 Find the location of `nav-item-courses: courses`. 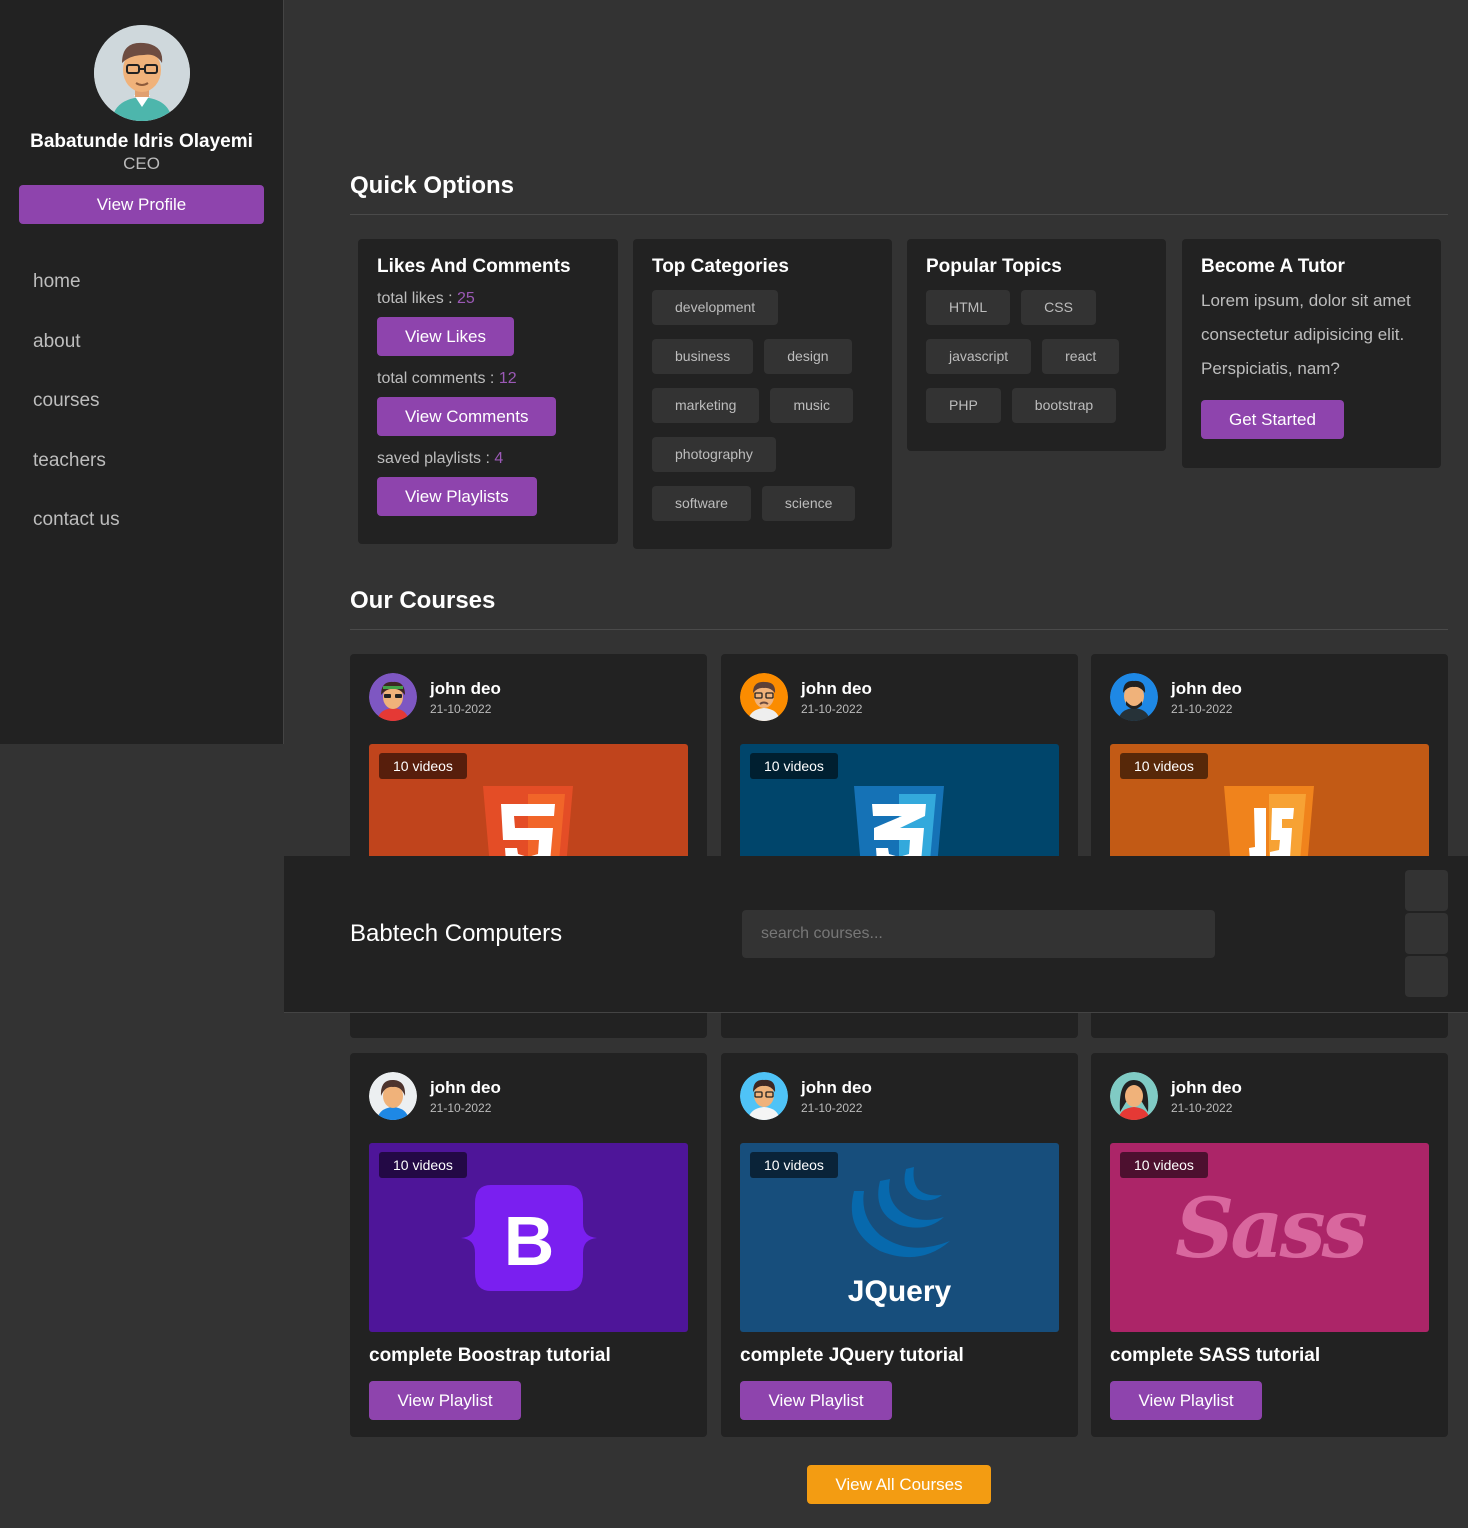

nav-item-courses: courses is located at coordinates (141, 405).